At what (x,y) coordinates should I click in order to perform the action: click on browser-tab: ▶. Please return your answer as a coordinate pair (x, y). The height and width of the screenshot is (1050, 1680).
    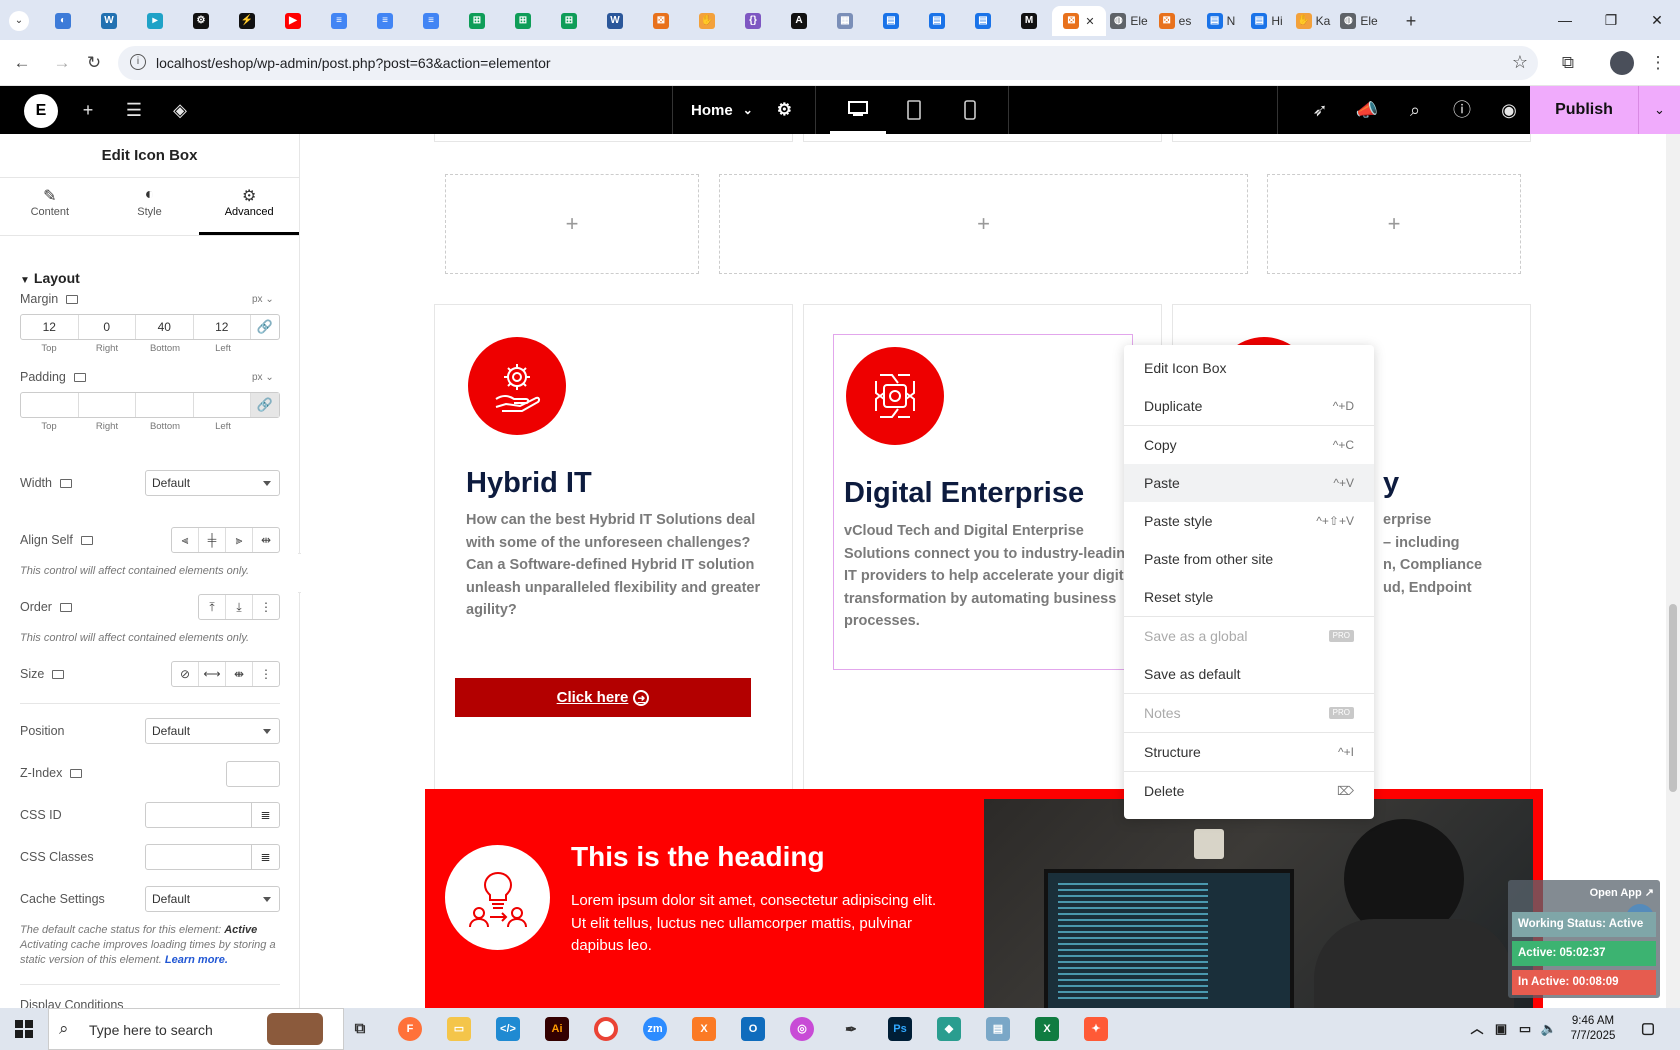
    Looking at the image, I should click on (293, 21).